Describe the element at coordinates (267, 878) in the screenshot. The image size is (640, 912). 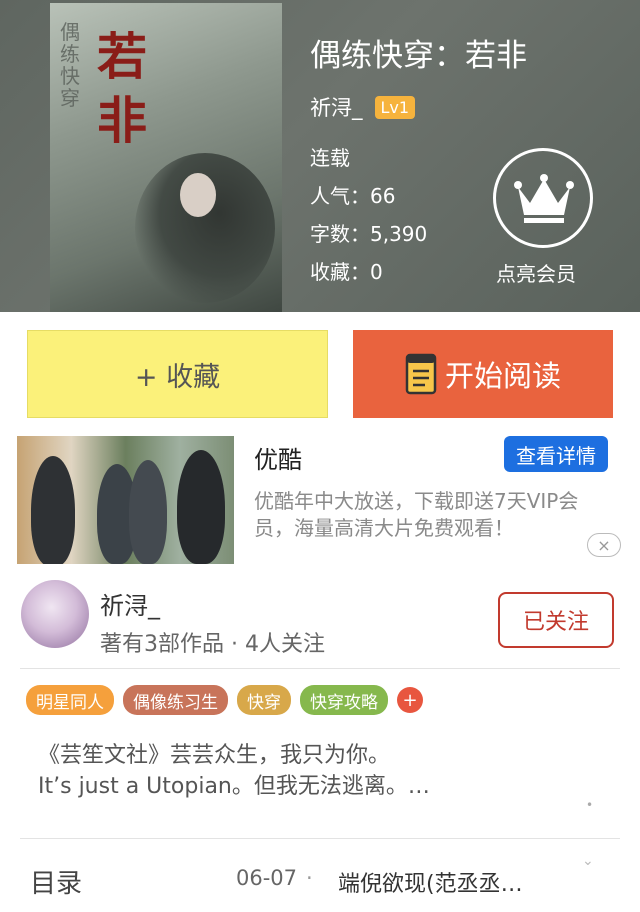
I see `latest-chapter-date: 06-07` at that location.